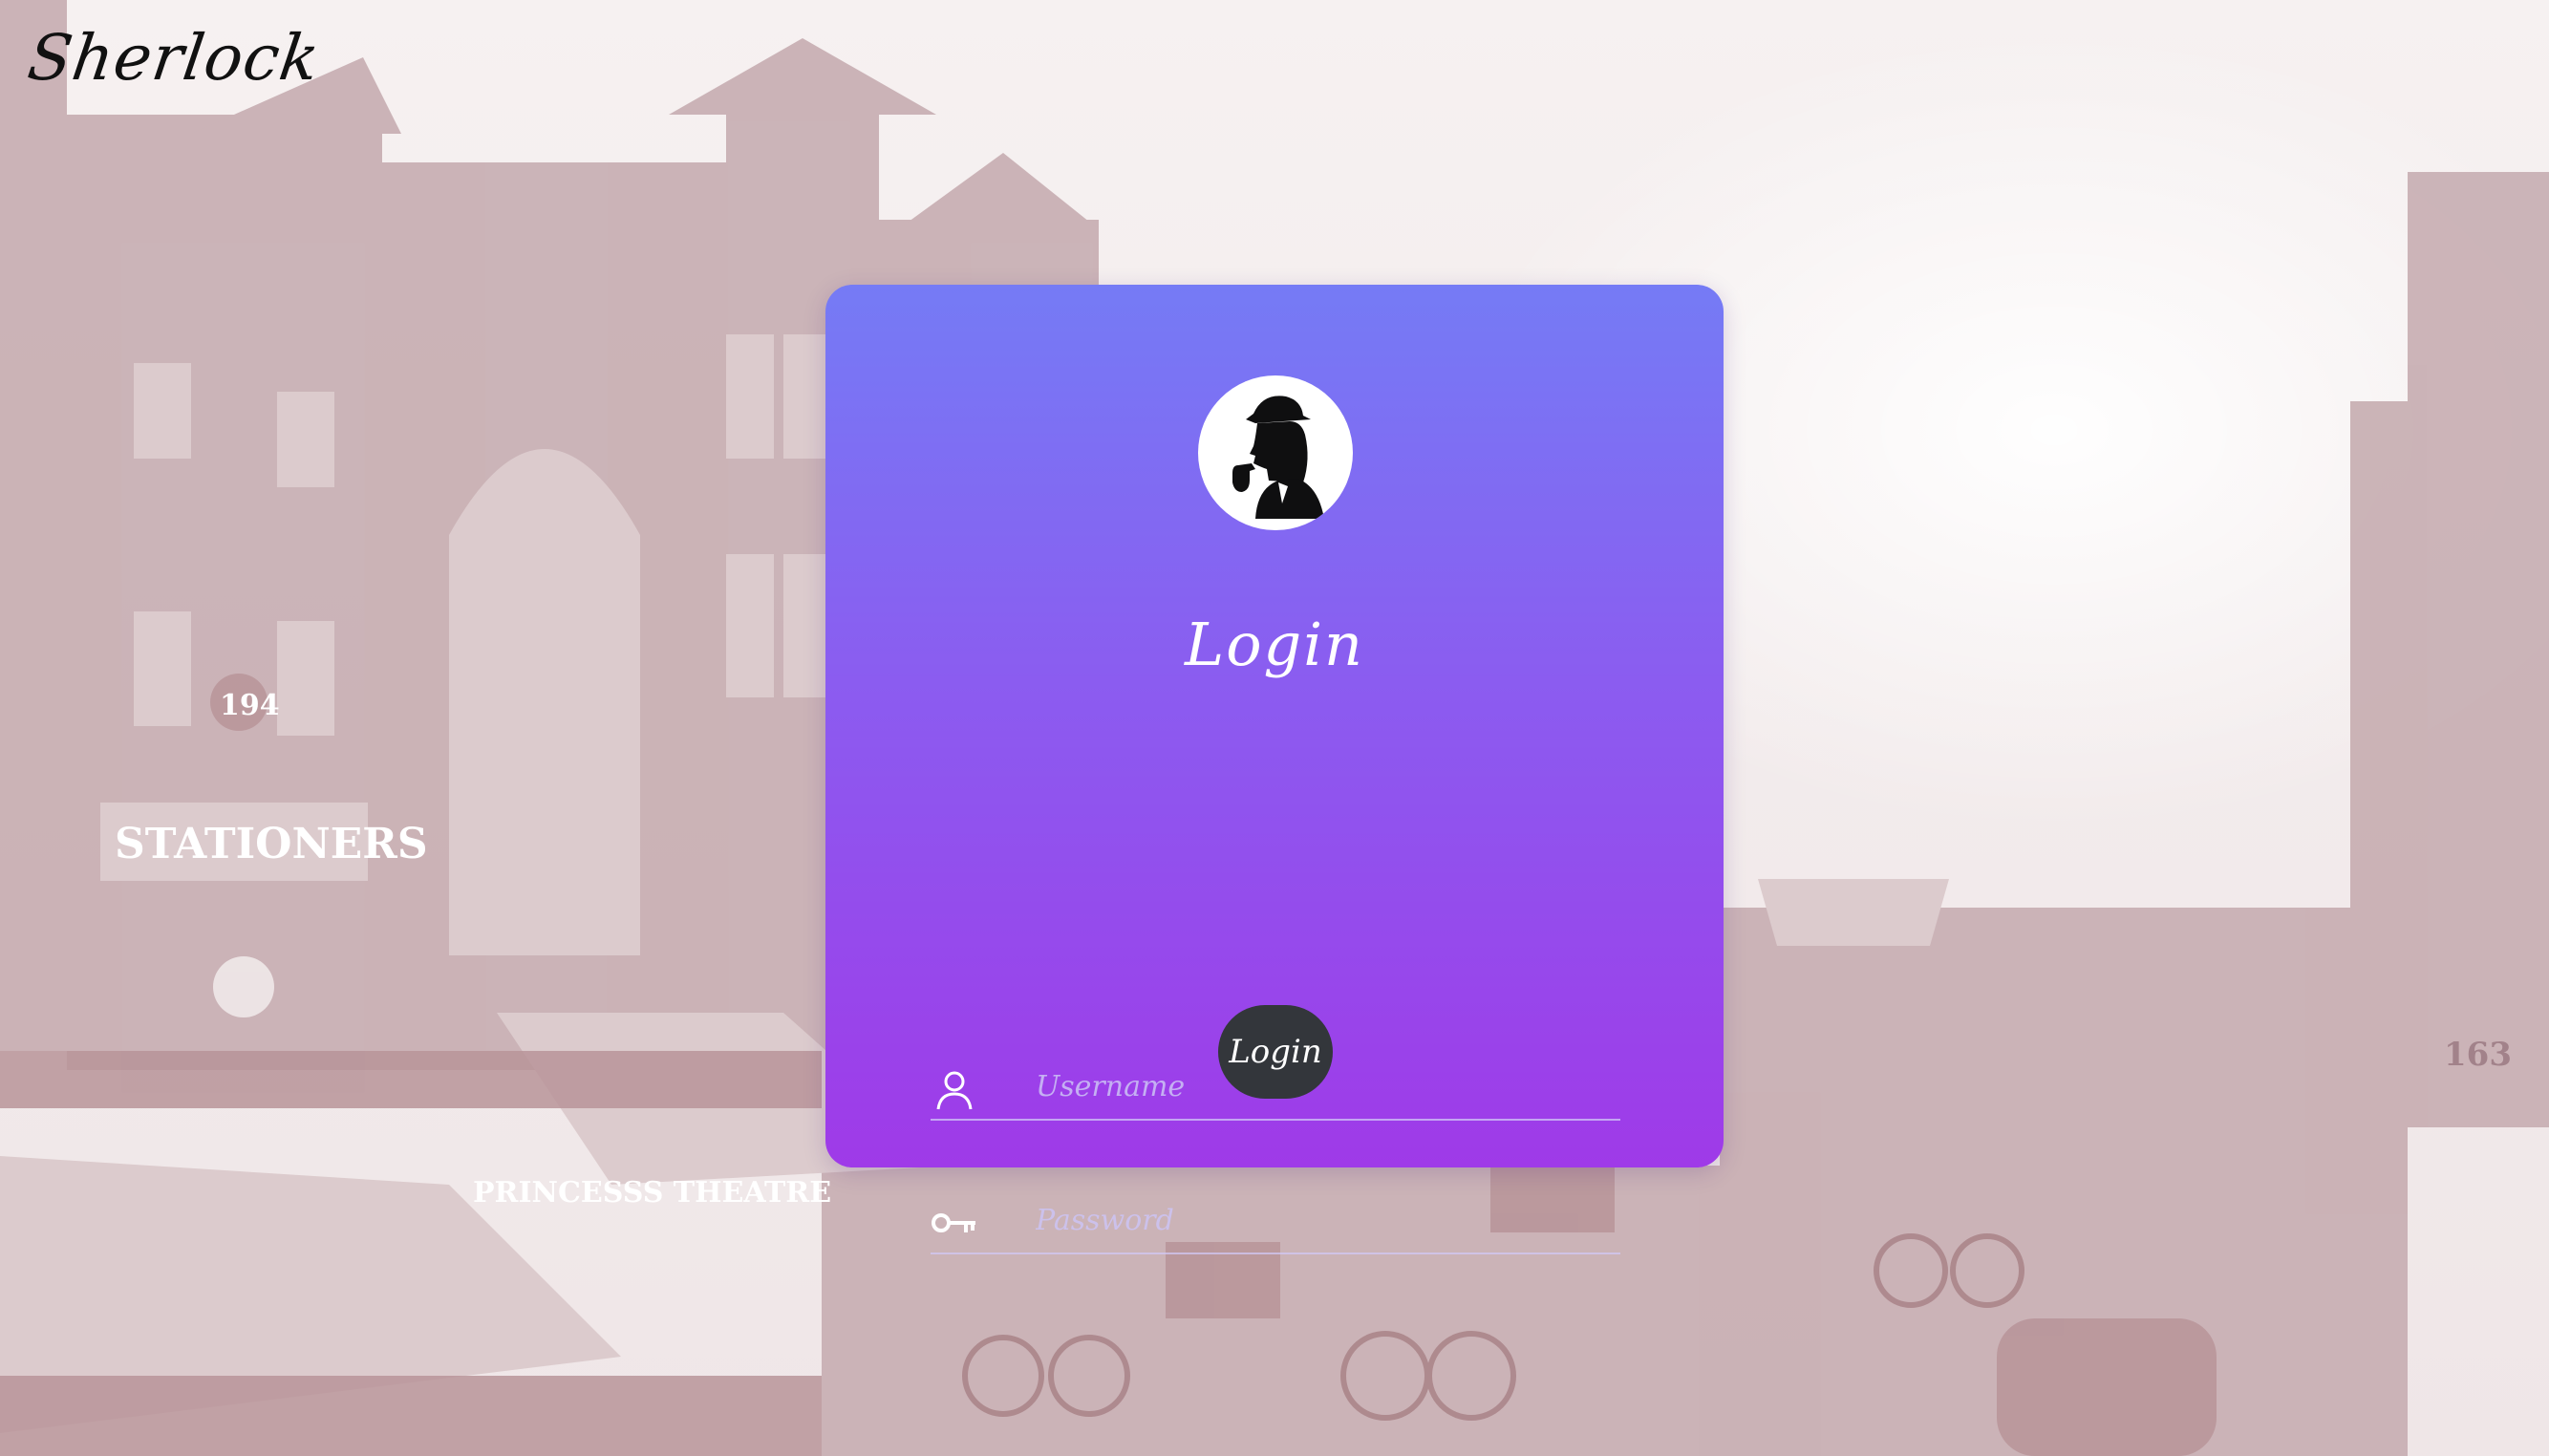 Image resolution: width=2549 pixels, height=1456 pixels. What do you see at coordinates (954, 1223) in the screenshot?
I see `key-icon` at bounding box center [954, 1223].